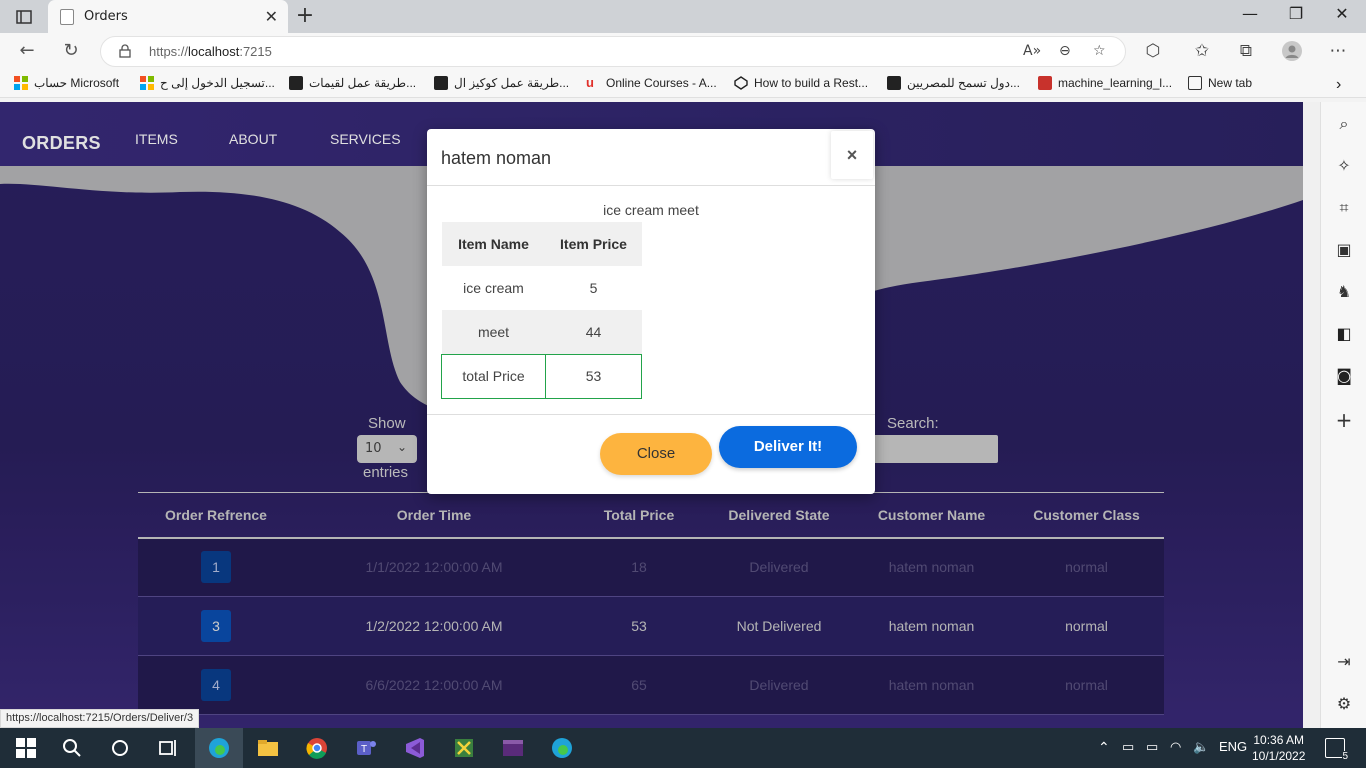 The height and width of the screenshot is (768, 1366). Describe the element at coordinates (26, 748) in the screenshot. I see `windows-start-icon` at that location.